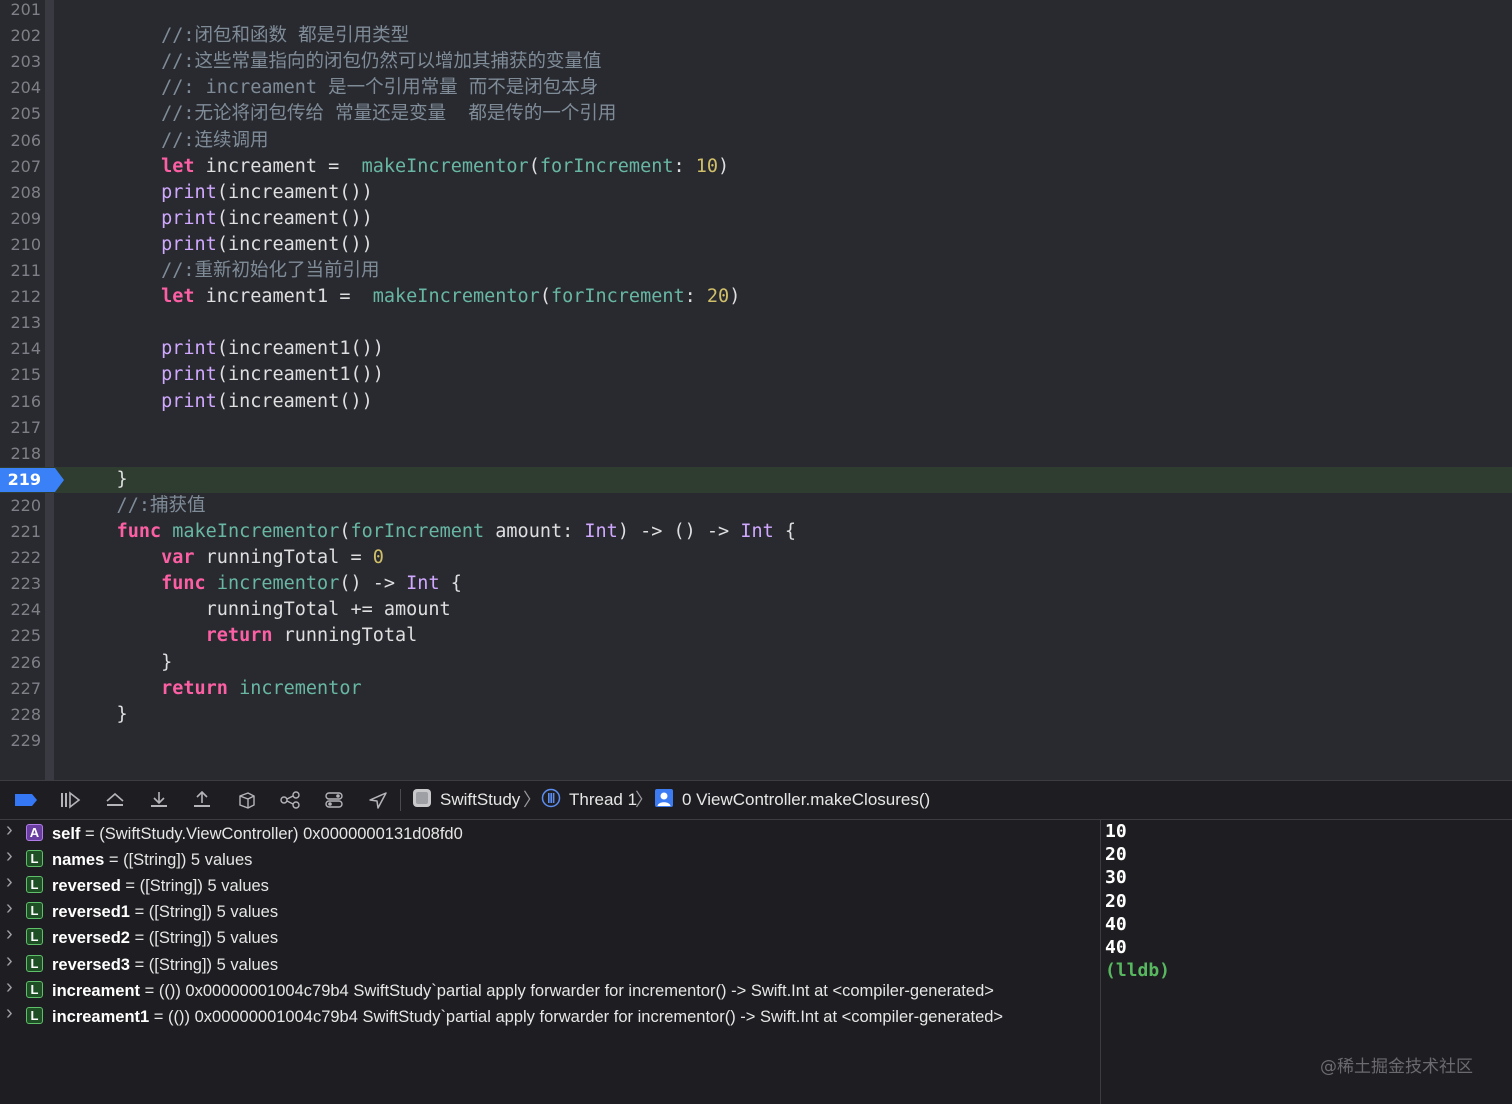  What do you see at coordinates (290, 800) in the screenshot?
I see `memory-graph-icon` at bounding box center [290, 800].